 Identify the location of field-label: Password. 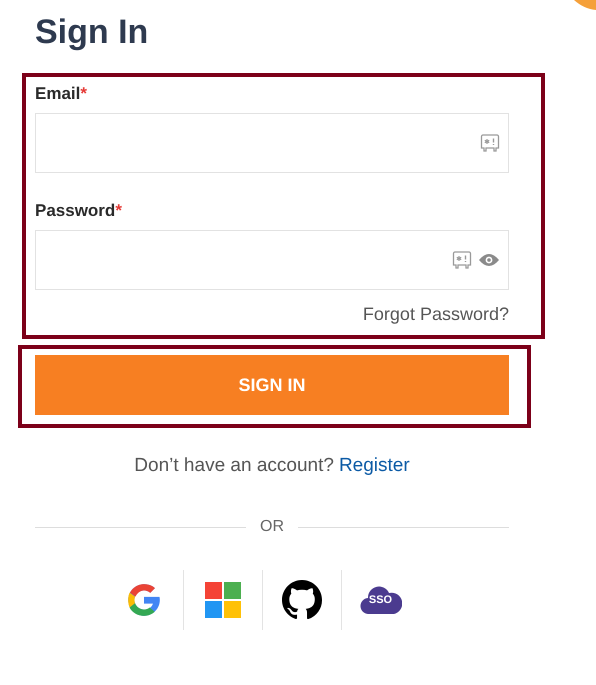
(75, 211).